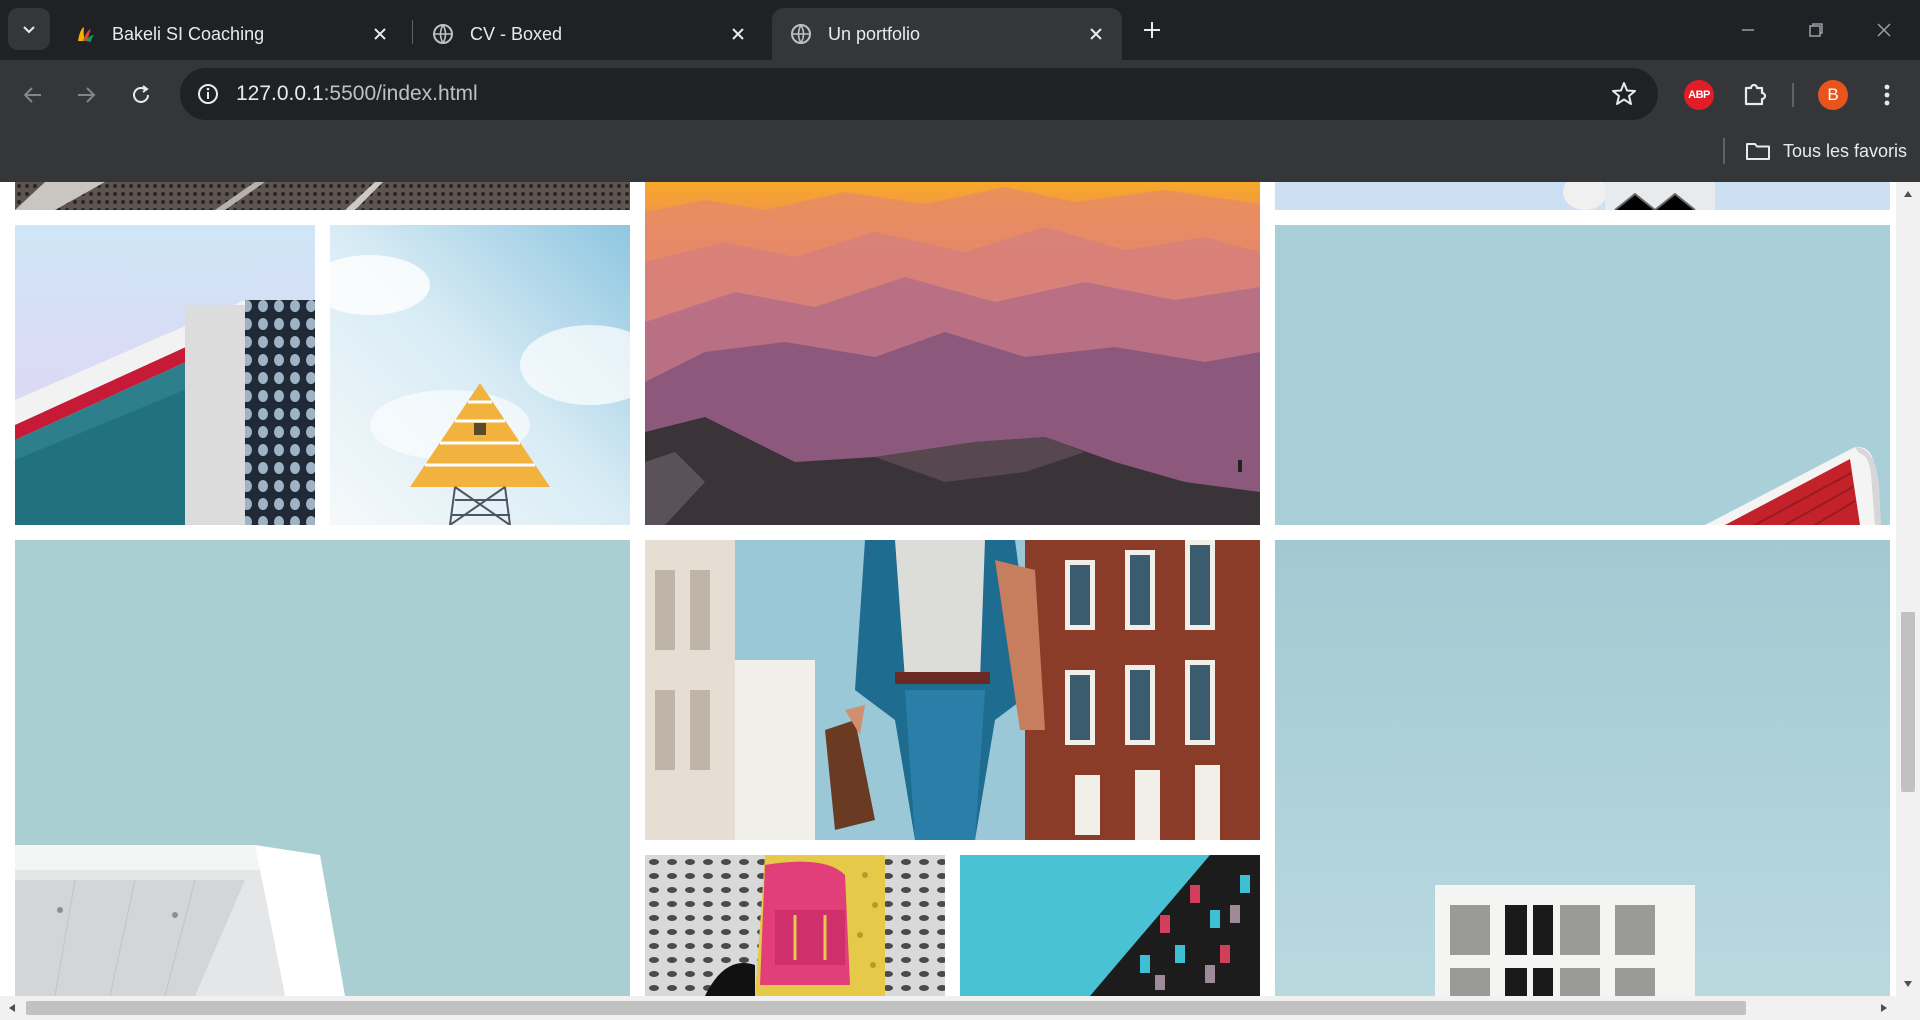 Image resolution: width=1920 pixels, height=1020 pixels. Describe the element at coordinates (1758, 151) in the screenshot. I see `folder-icon` at that location.